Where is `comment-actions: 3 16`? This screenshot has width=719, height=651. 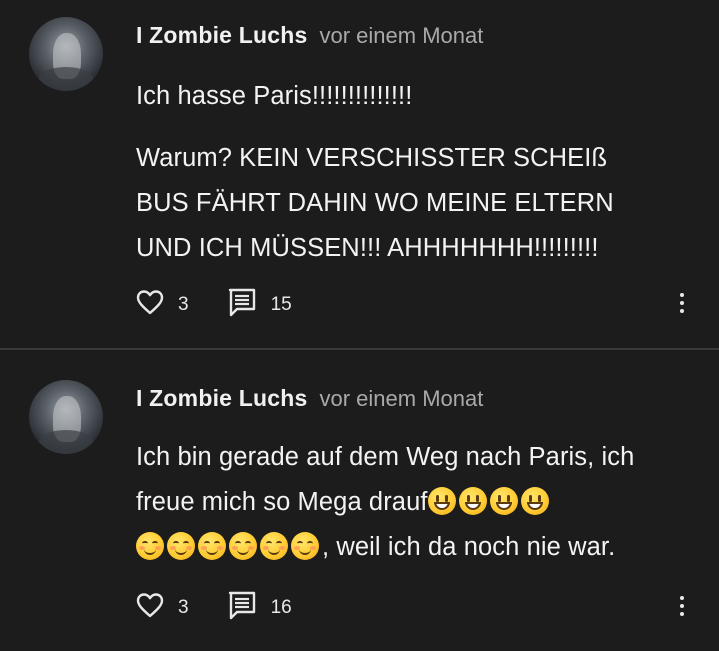 comment-actions: 3 16 is located at coordinates (214, 607).